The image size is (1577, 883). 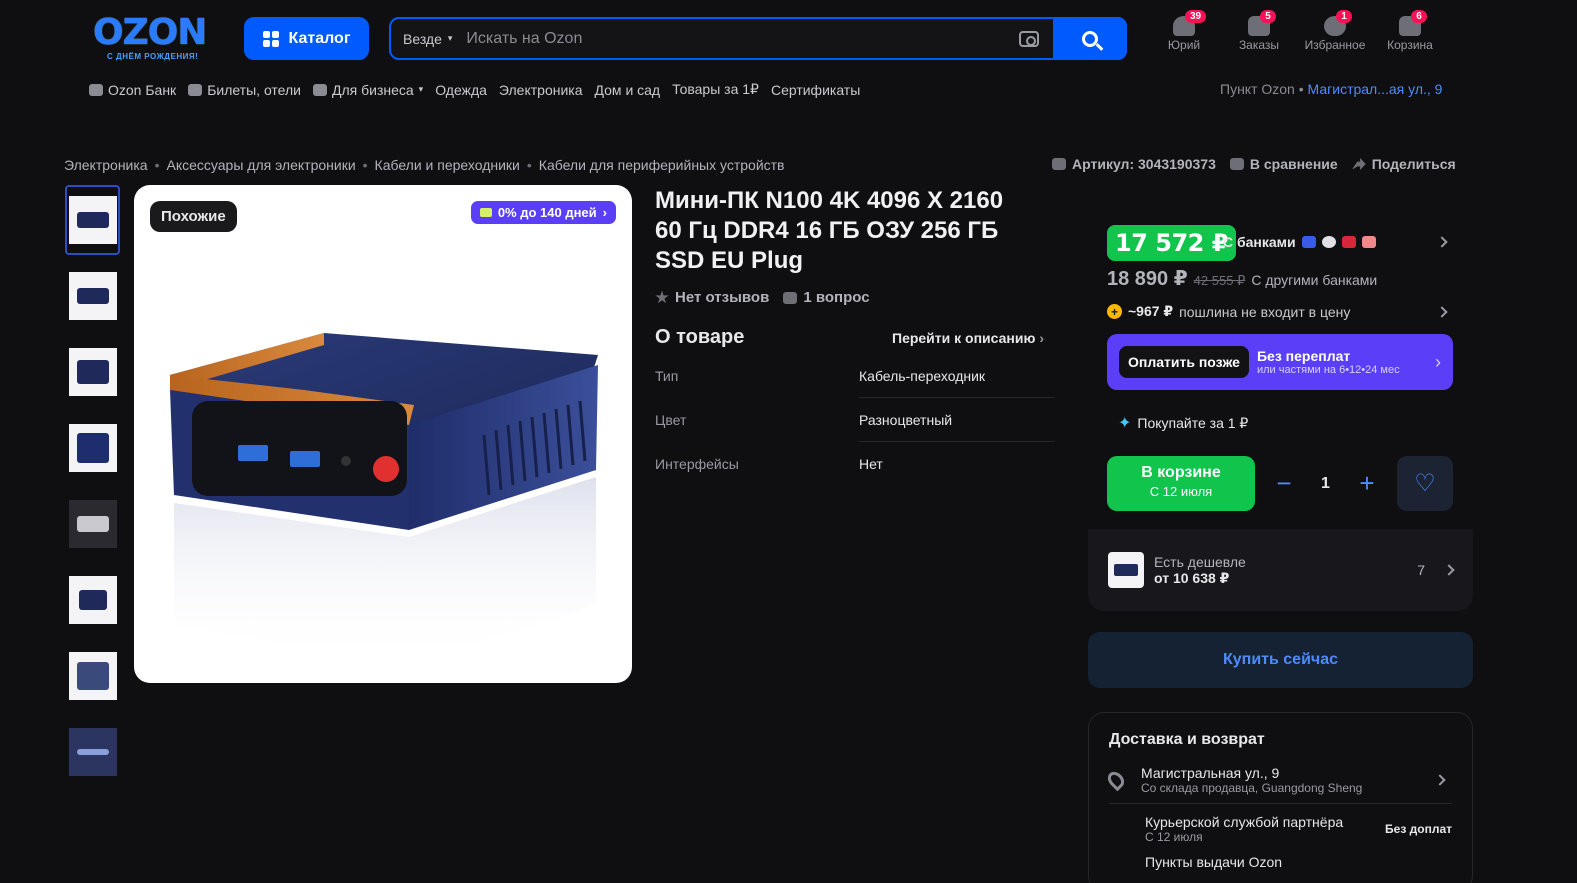 What do you see at coordinates (855, 420) in the screenshot?
I see `property-row: Цвет Разноцветный` at bounding box center [855, 420].